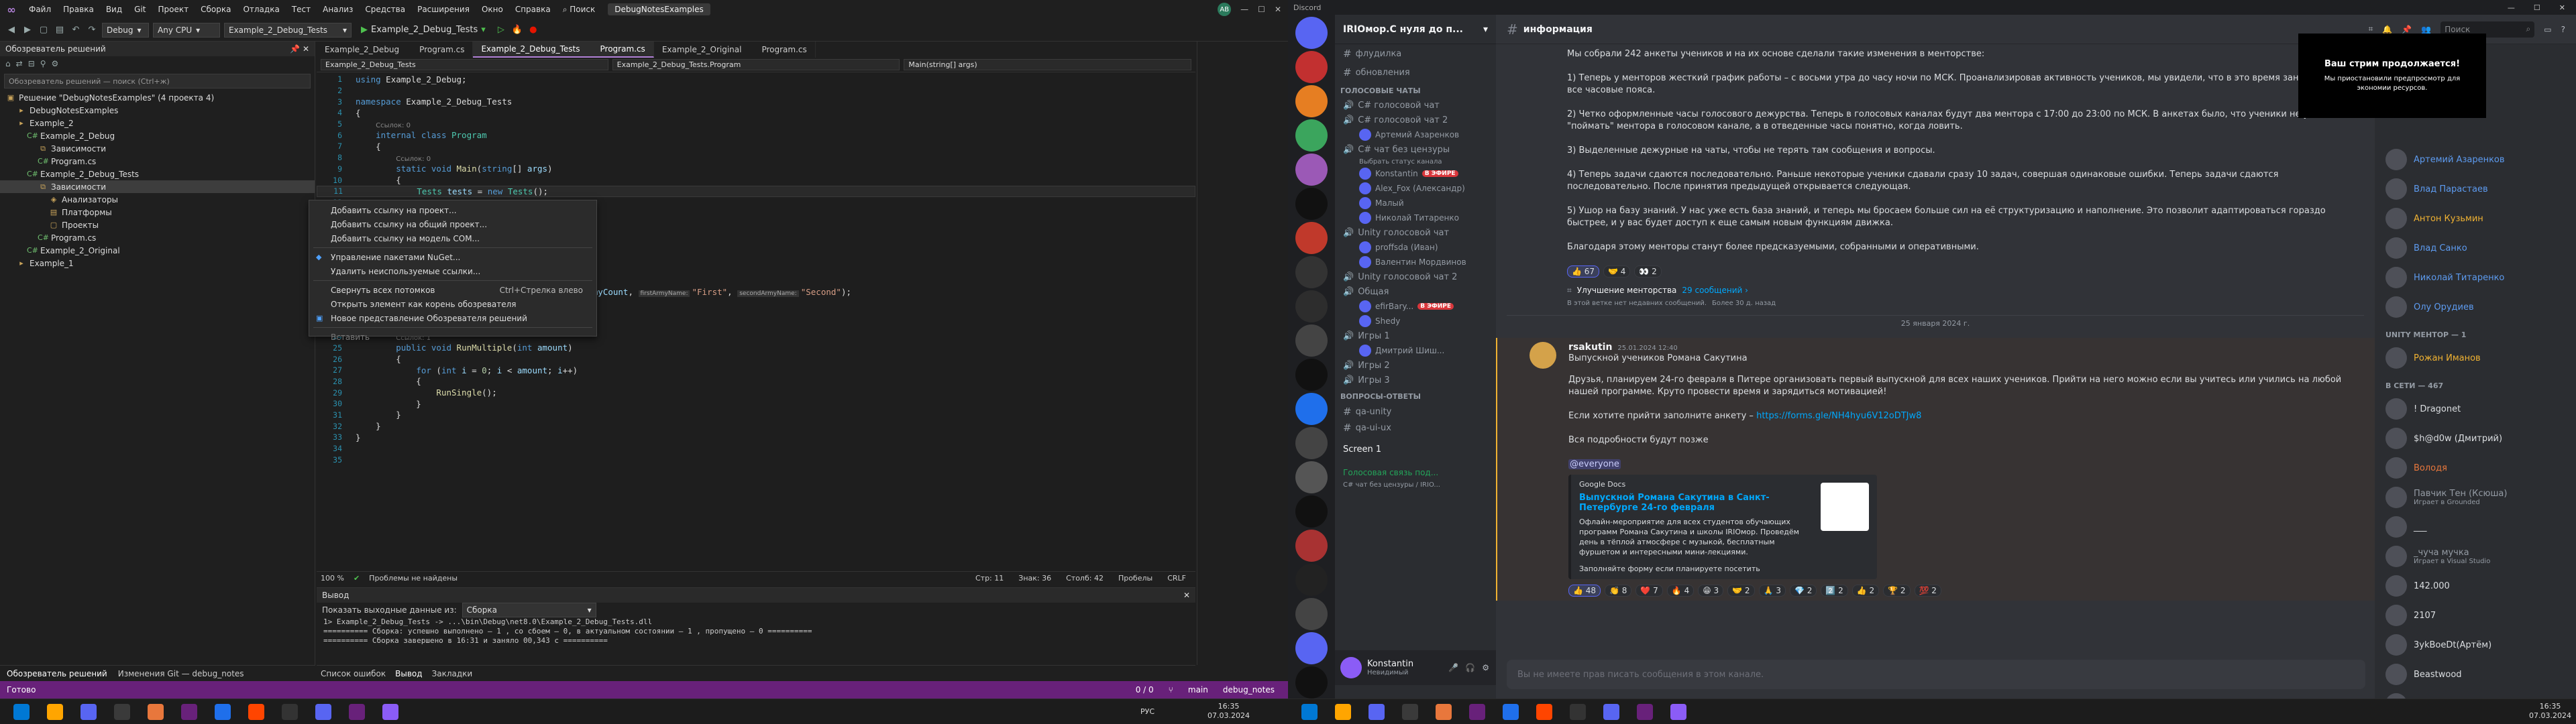 The image size is (2576, 724). Describe the element at coordinates (2475, 468) in the screenshot. I see `member-item: Володя` at that location.